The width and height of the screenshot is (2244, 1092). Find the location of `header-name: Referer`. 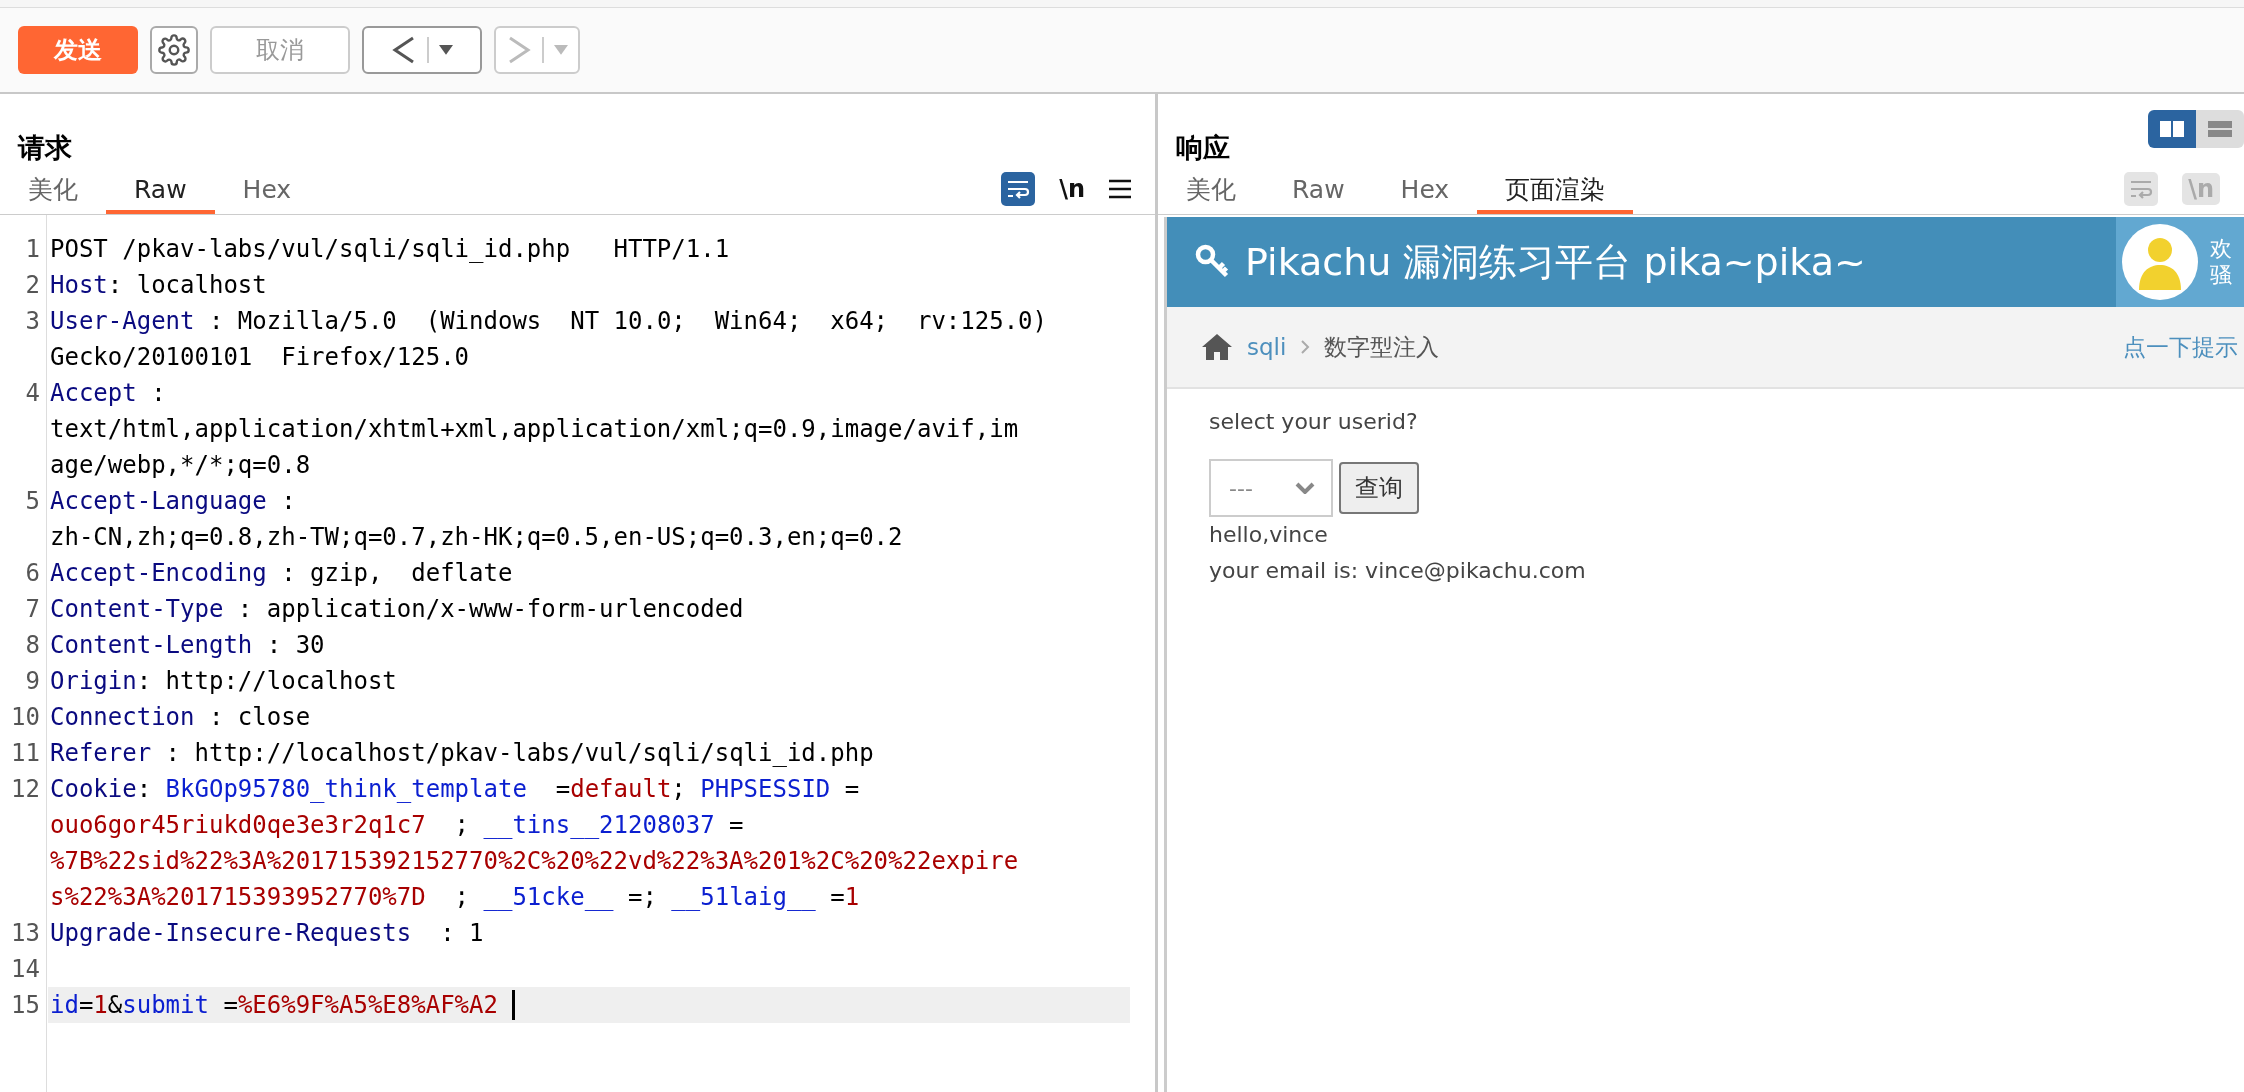

header-name: Referer is located at coordinates (101, 753).